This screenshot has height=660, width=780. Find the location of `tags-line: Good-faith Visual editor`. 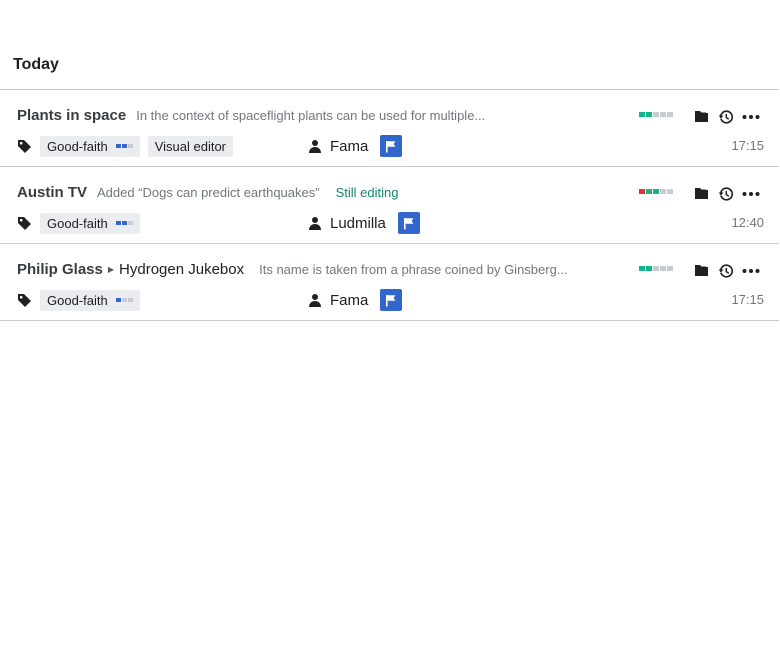

tags-line: Good-faith Visual editor is located at coordinates (129, 146).